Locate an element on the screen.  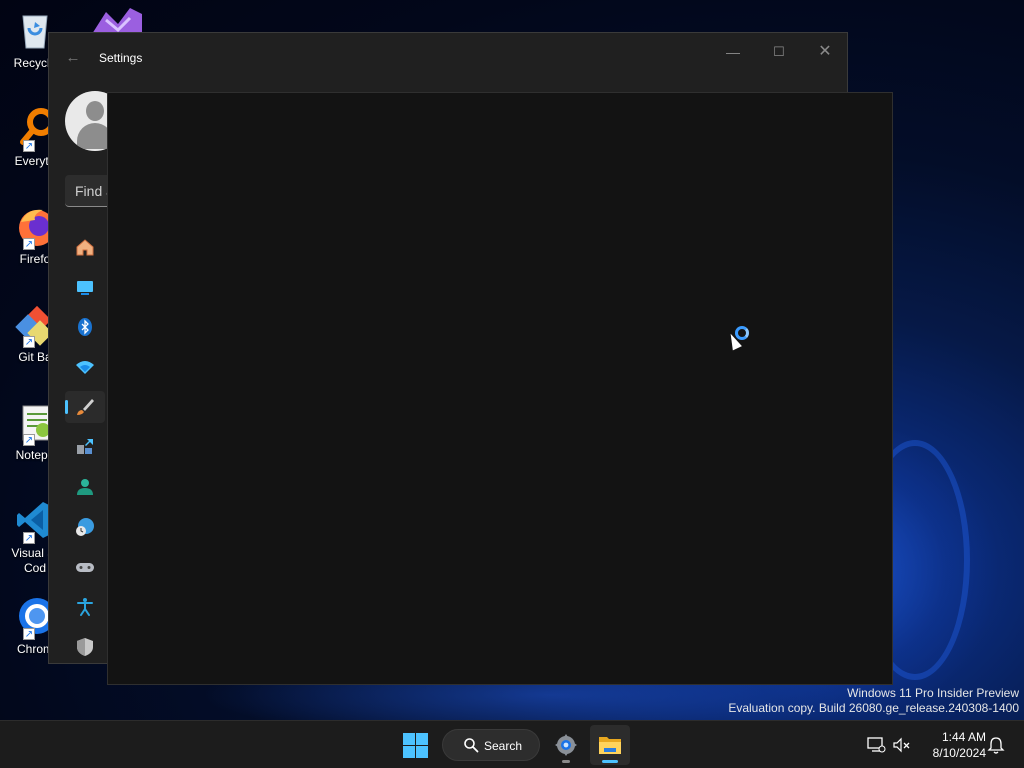
search-label: Search is located at coordinates (503, 746).